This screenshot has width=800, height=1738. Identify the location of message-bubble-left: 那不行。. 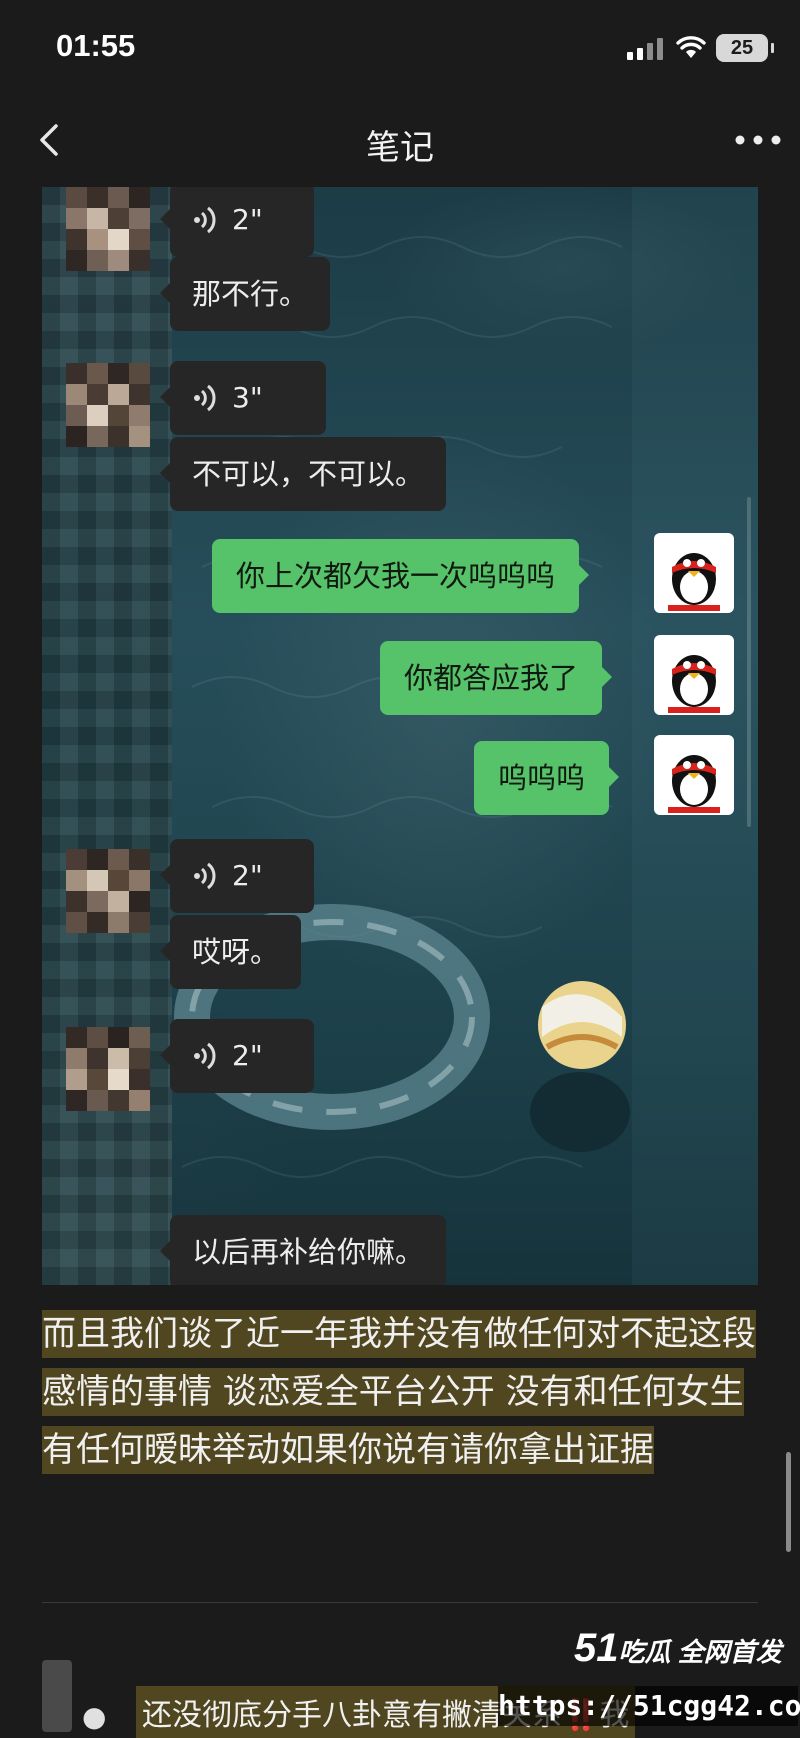
(245, 294).